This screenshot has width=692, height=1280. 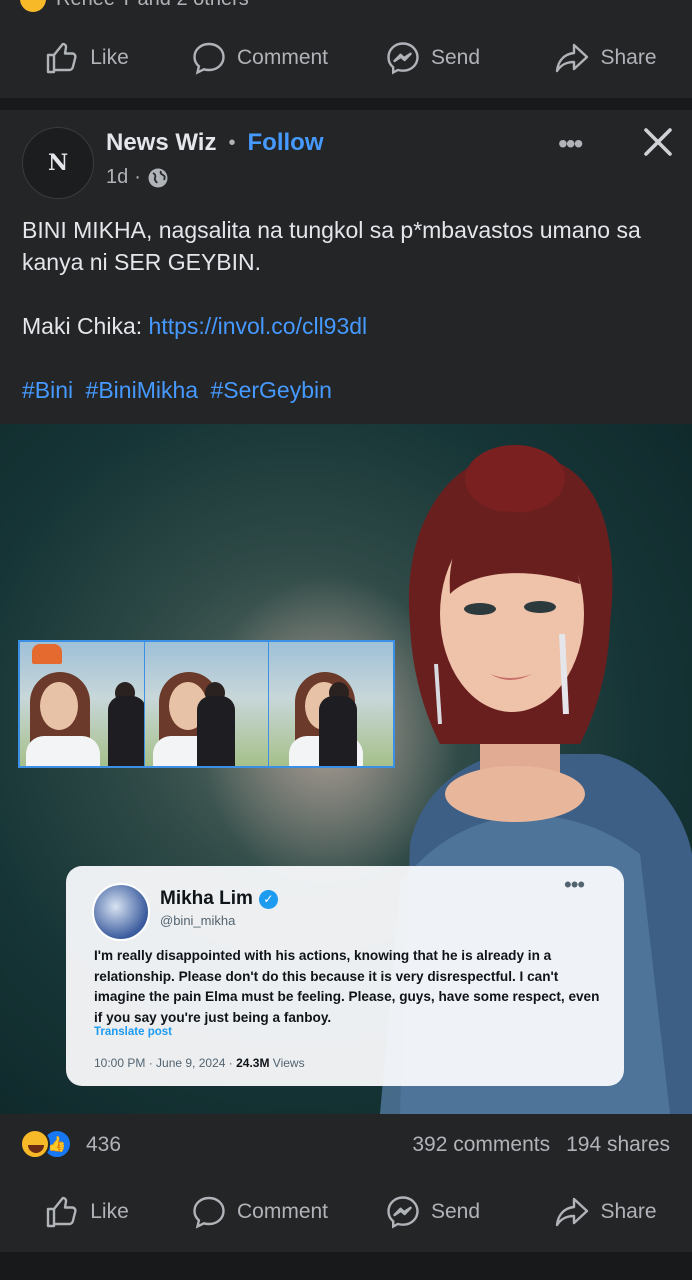 I want to click on page-avatar: N, so click(x=58, y=163).